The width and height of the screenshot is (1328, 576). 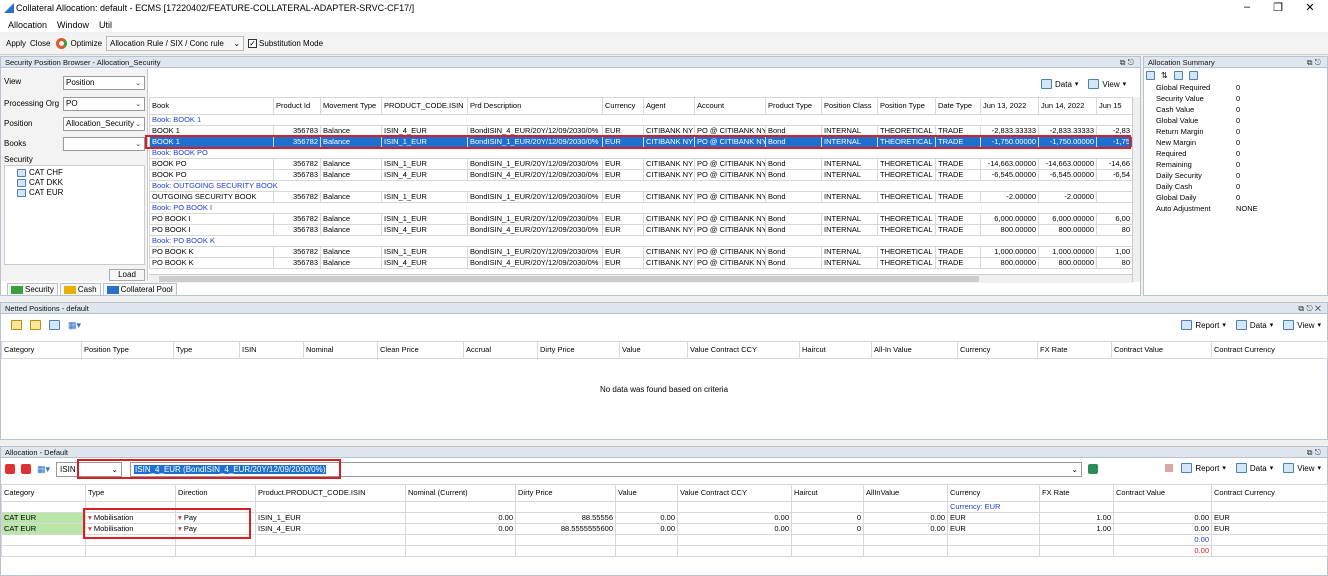 What do you see at coordinates (1009, 106) in the screenshot?
I see `column-header: Jun 13, 2022` at bounding box center [1009, 106].